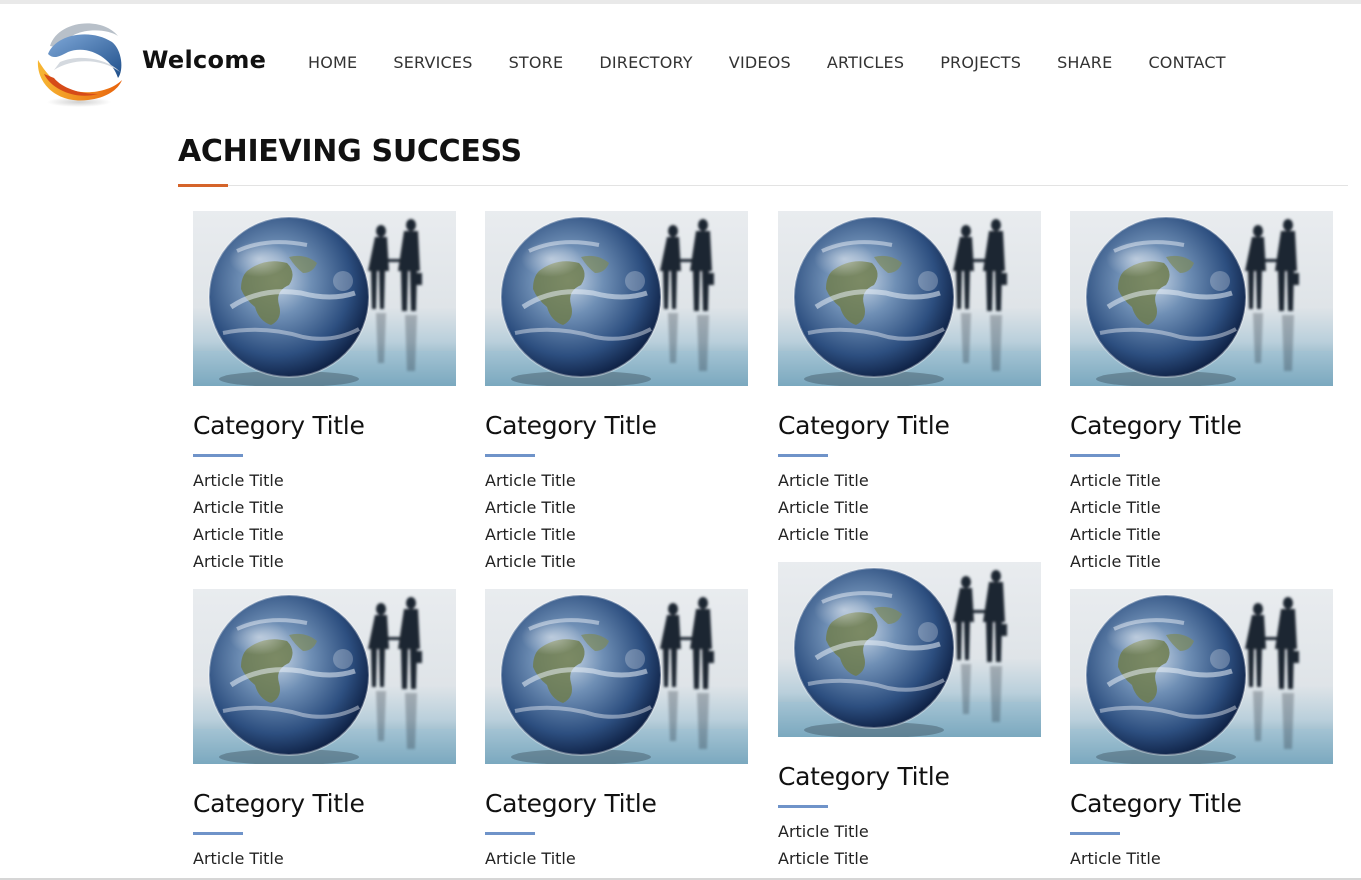  Describe the element at coordinates (865, 64) in the screenshot. I see `nav-articles: ARTICLES` at that location.